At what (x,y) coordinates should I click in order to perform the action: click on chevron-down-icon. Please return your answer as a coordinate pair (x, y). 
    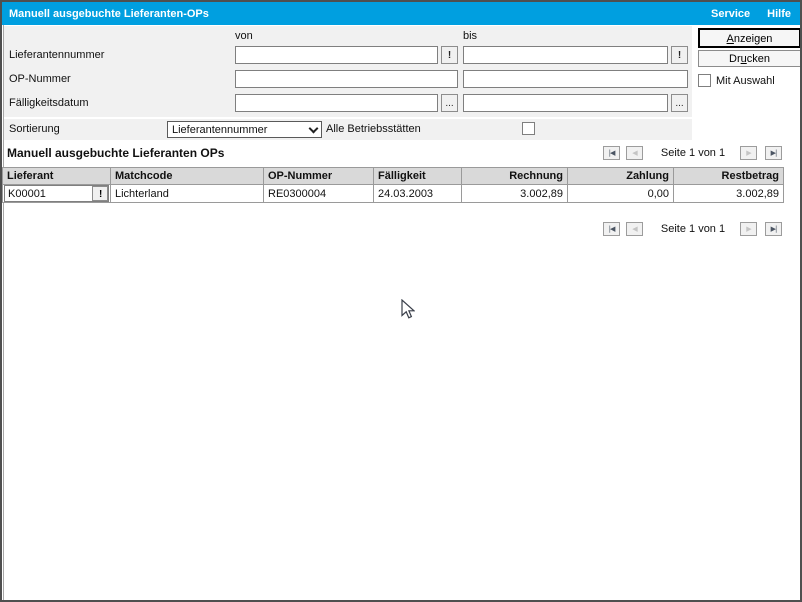
    Looking at the image, I should click on (313, 128).